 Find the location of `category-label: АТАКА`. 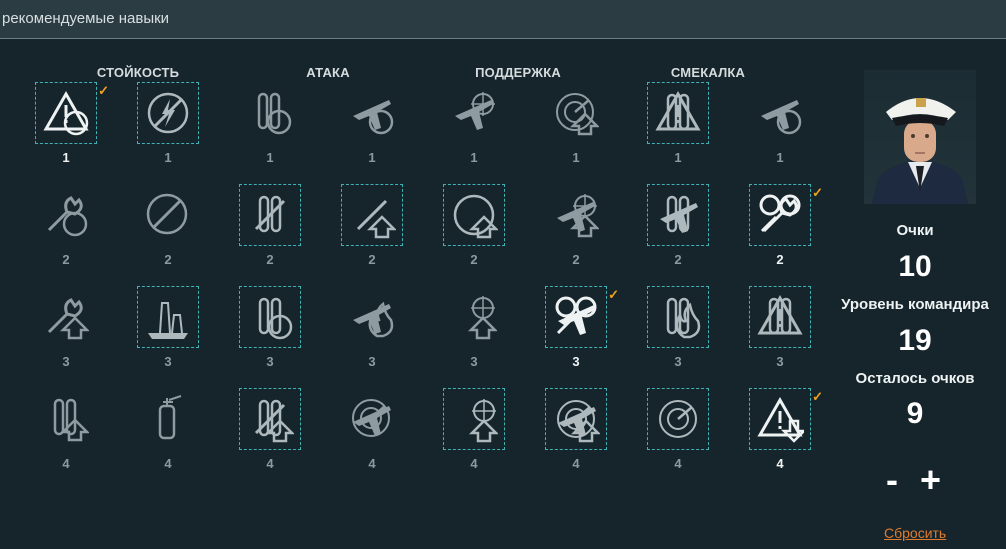

category-label: АТАКА is located at coordinates (328, 72).